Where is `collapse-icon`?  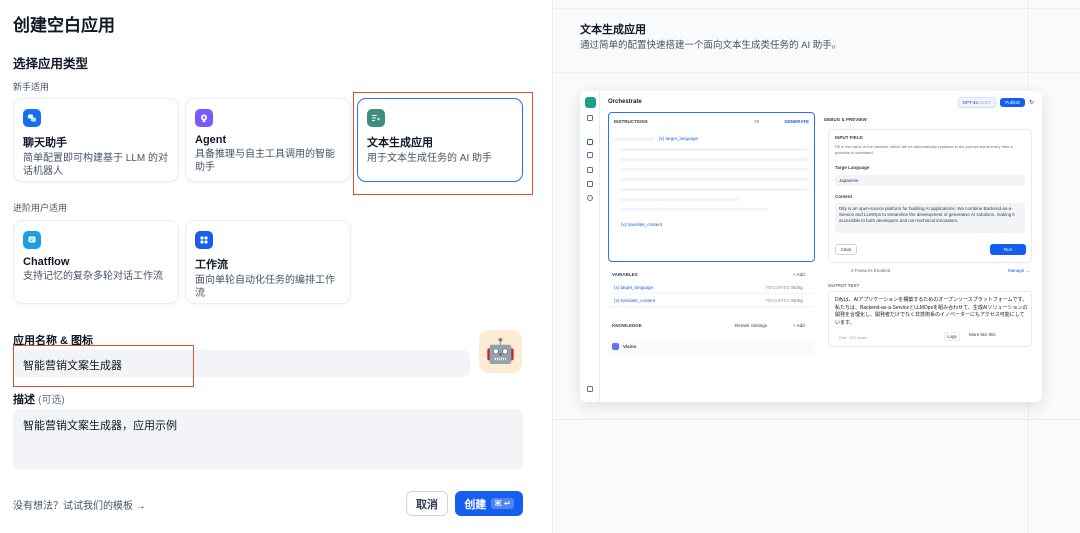
collapse-icon is located at coordinates (590, 389).